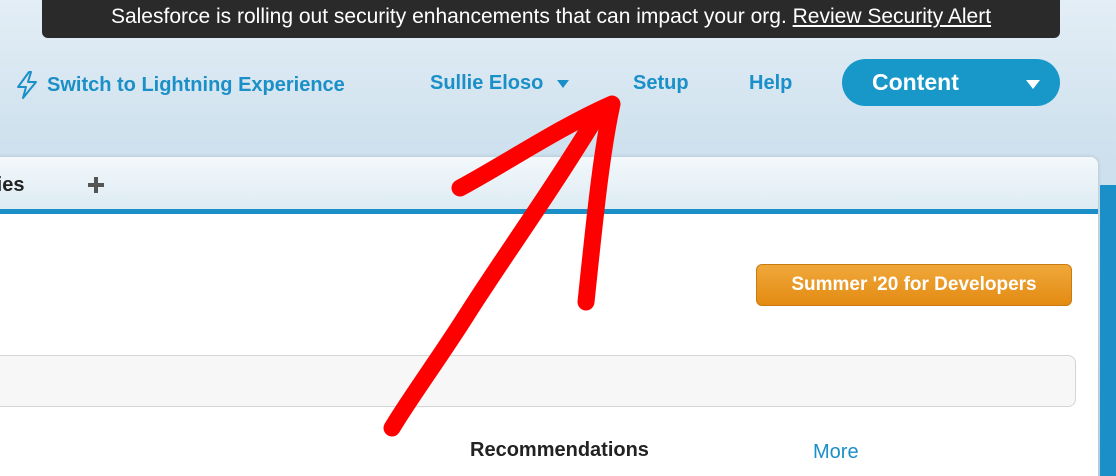  Describe the element at coordinates (661, 83) in the screenshot. I see `setup-link: Setup` at that location.